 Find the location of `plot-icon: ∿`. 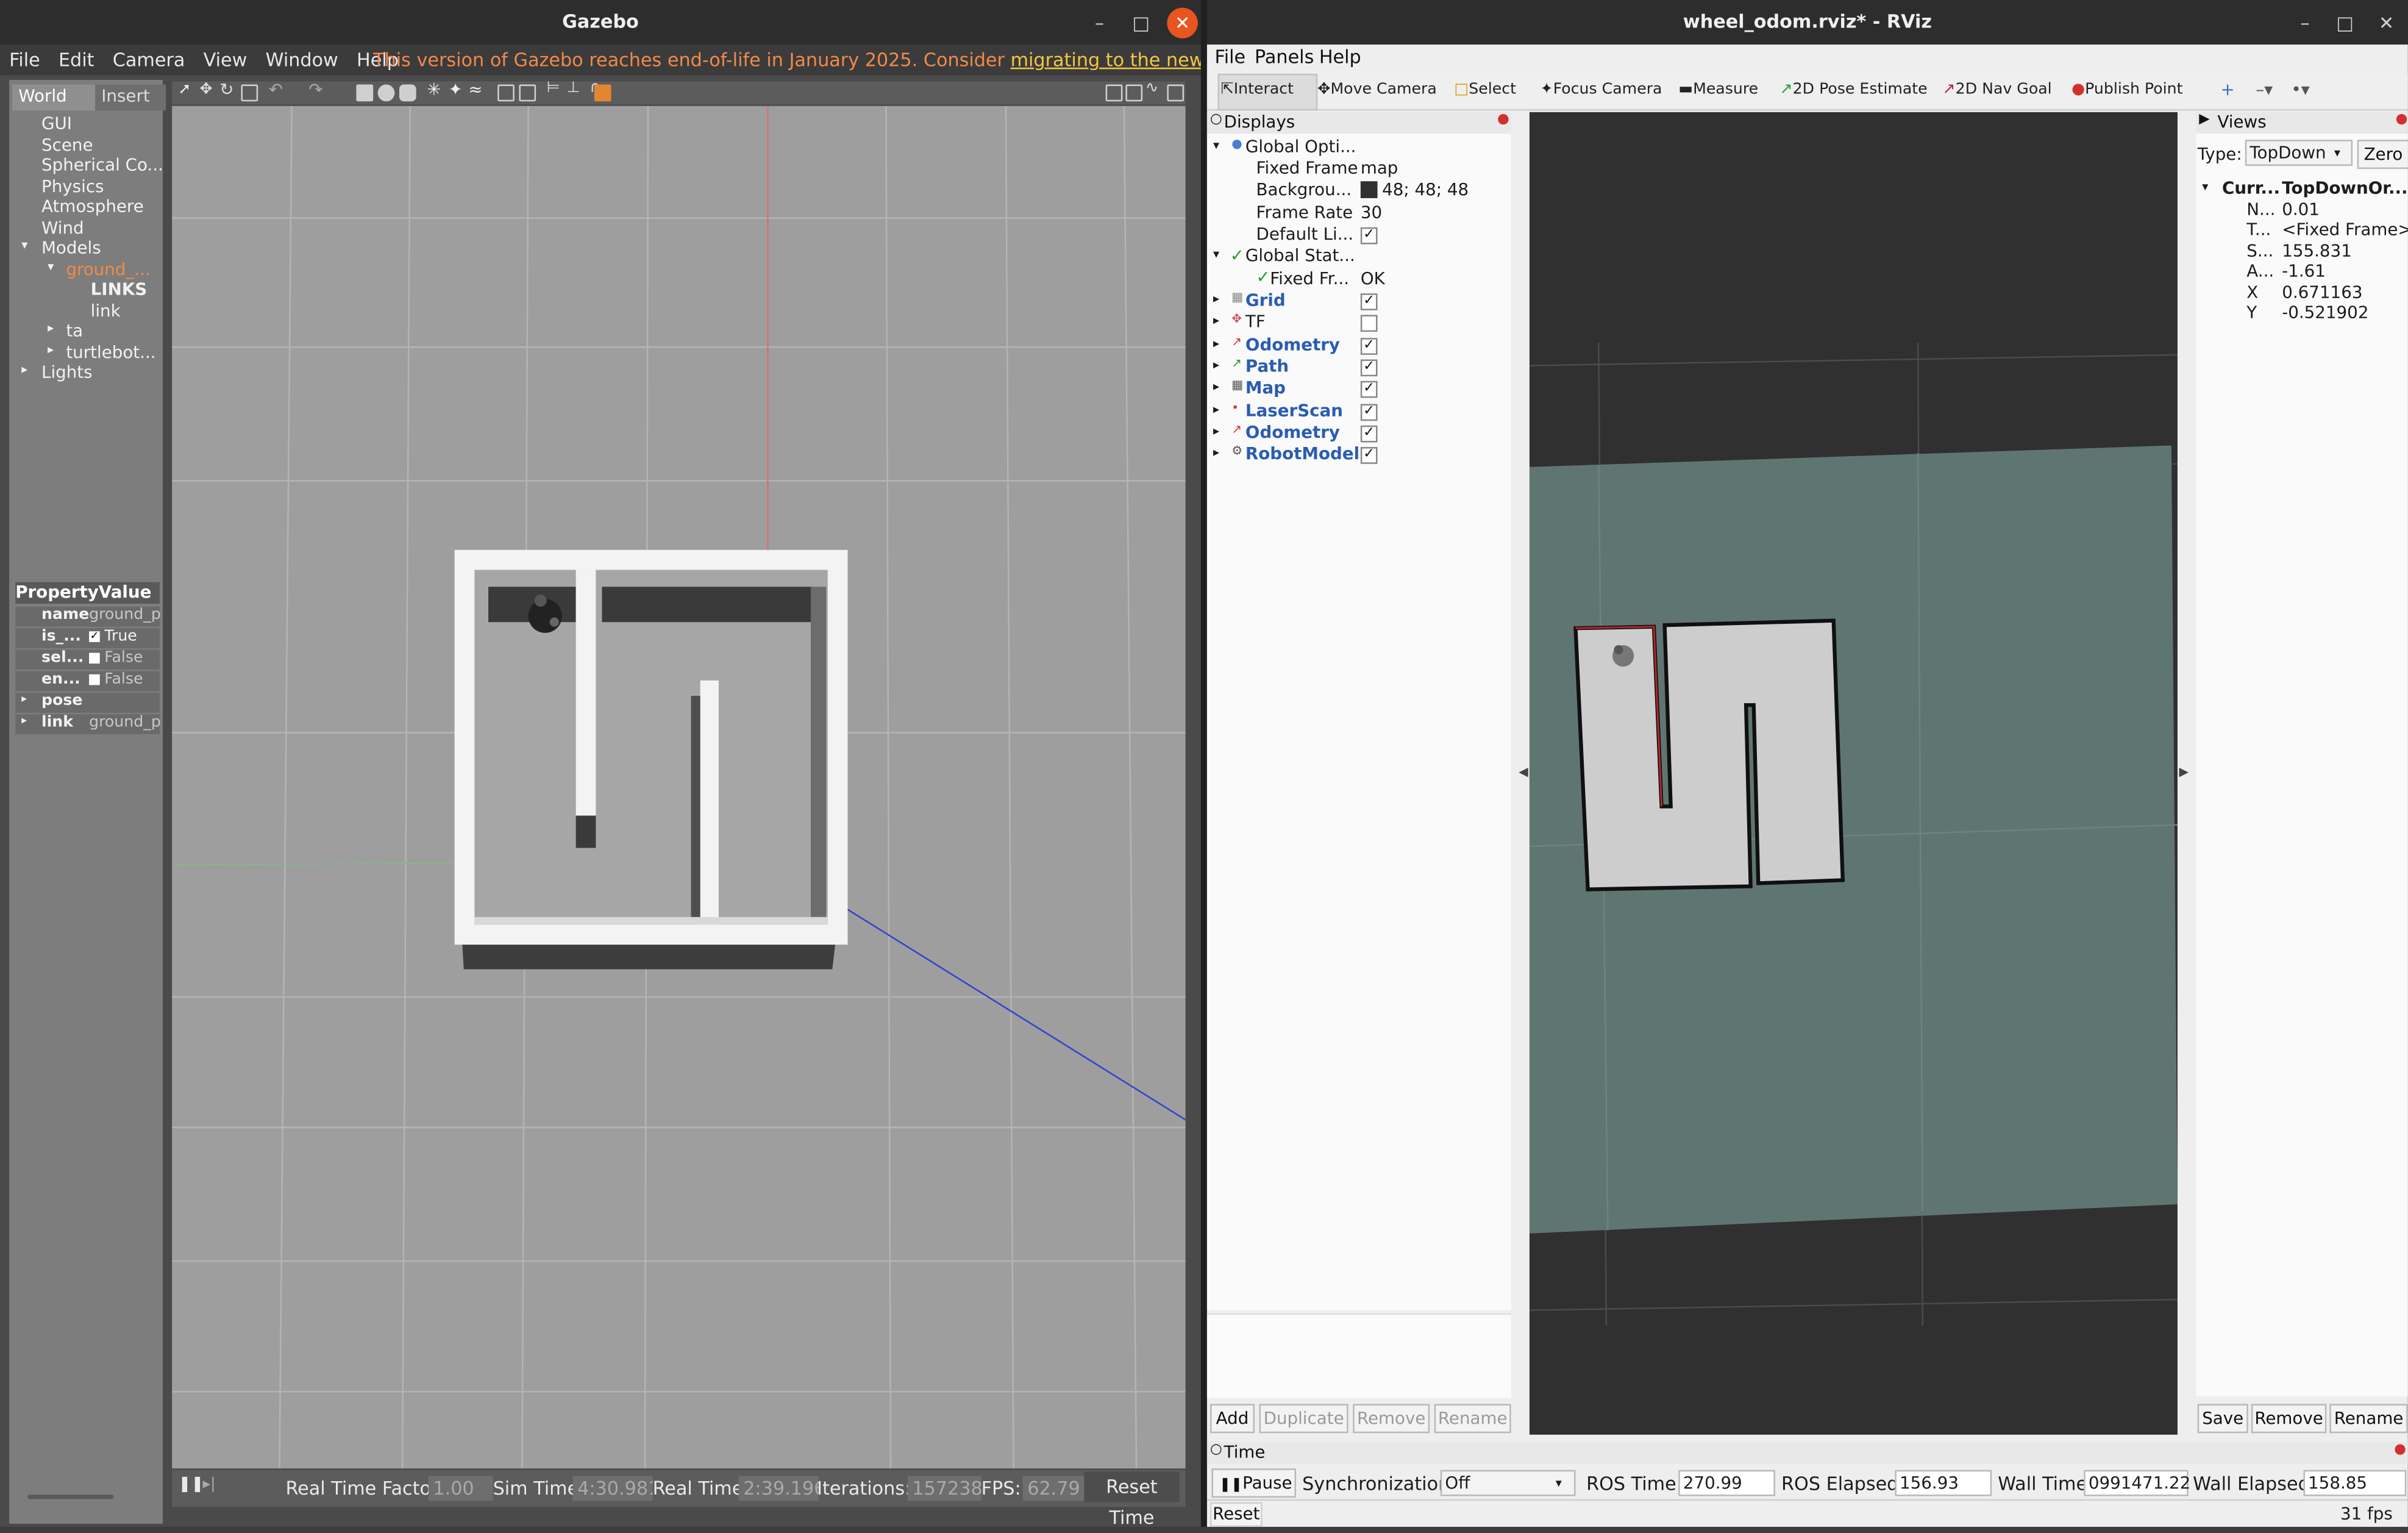

plot-icon: ∿ is located at coordinates (1151, 88).